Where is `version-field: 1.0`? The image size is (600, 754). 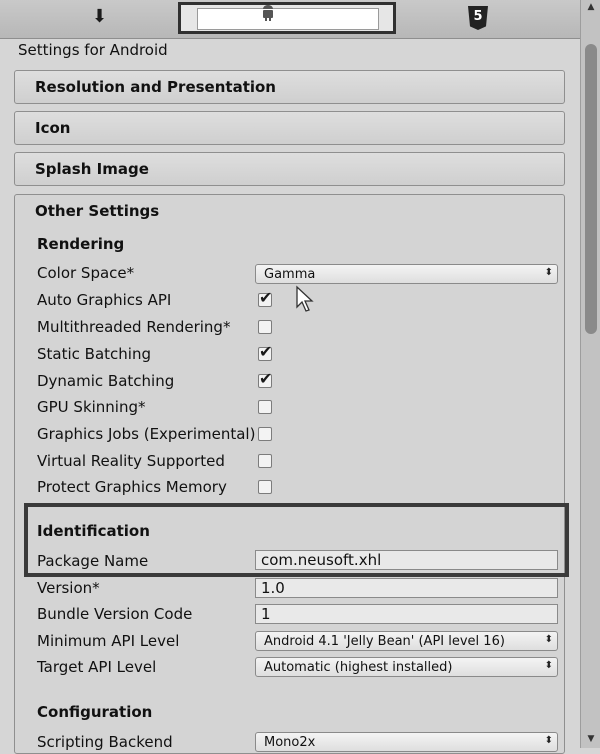 version-field: 1.0 is located at coordinates (406, 588).